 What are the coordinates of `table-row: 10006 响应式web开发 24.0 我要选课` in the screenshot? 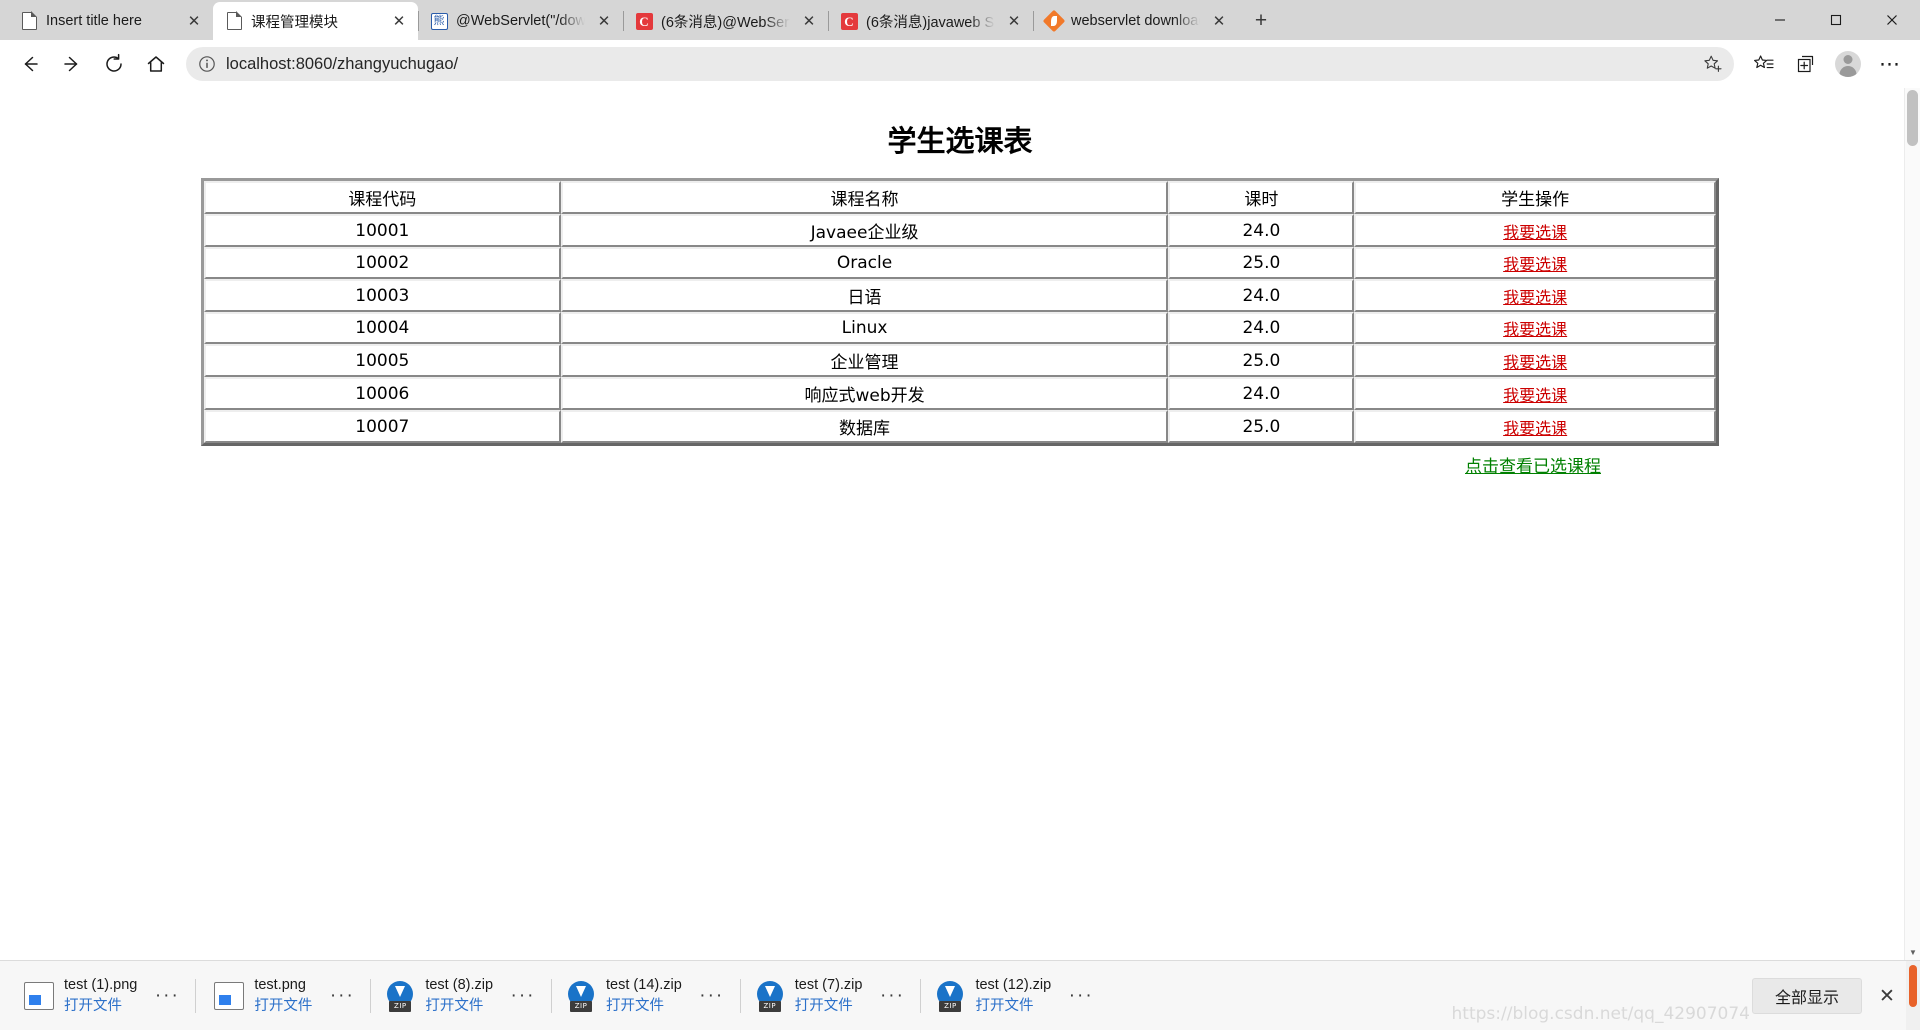 It's located at (960, 393).